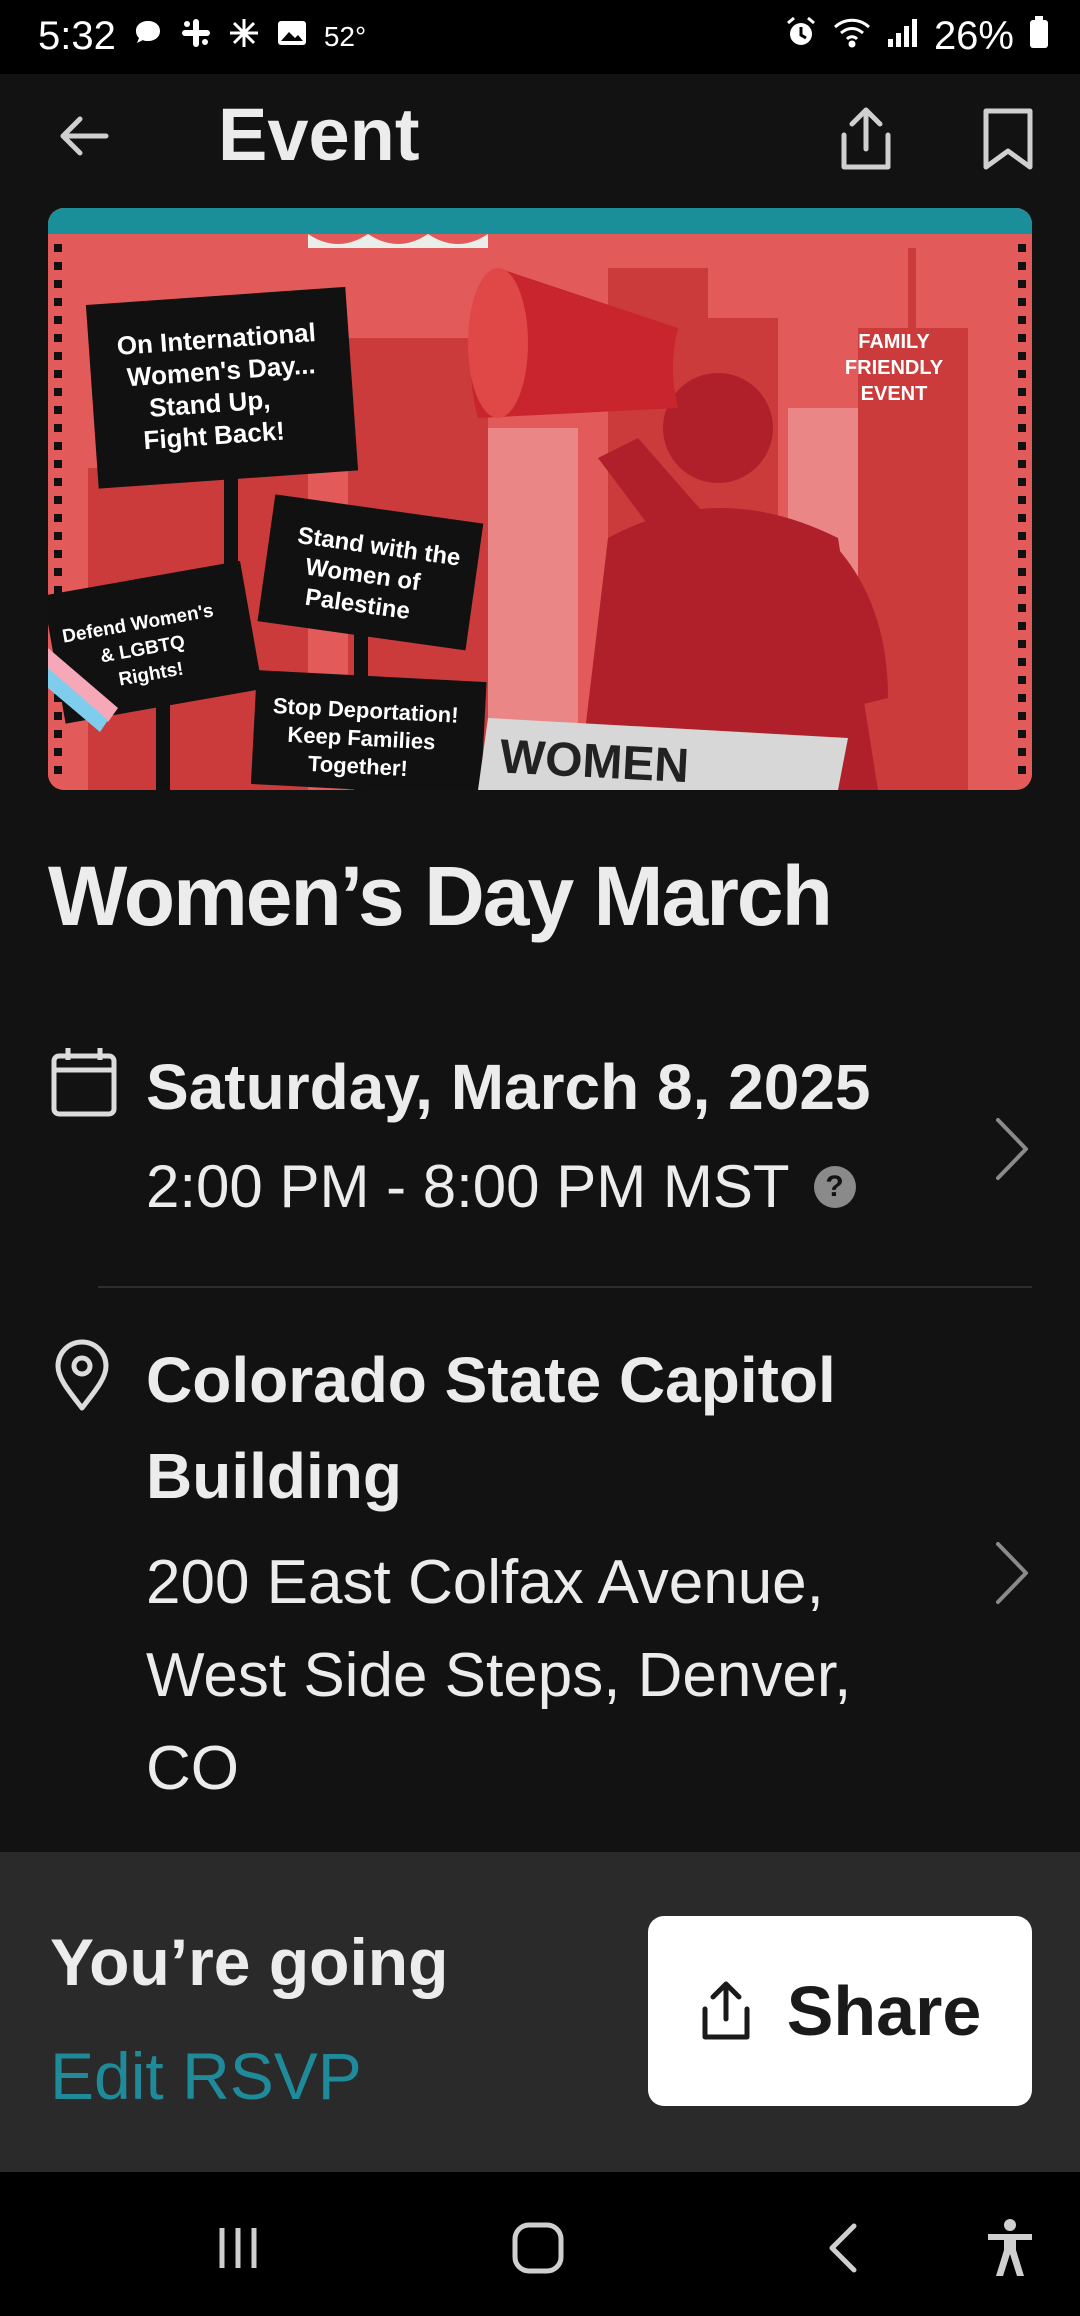  Describe the element at coordinates (244, 36) in the screenshot. I see `sparkle-icon` at that location.